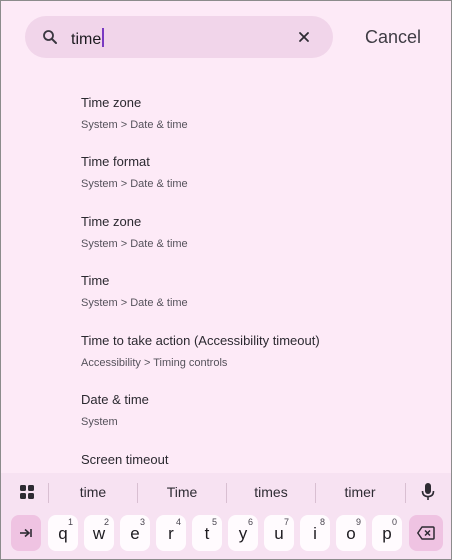 The height and width of the screenshot is (560, 452). I want to click on clear-icon, so click(304, 37).